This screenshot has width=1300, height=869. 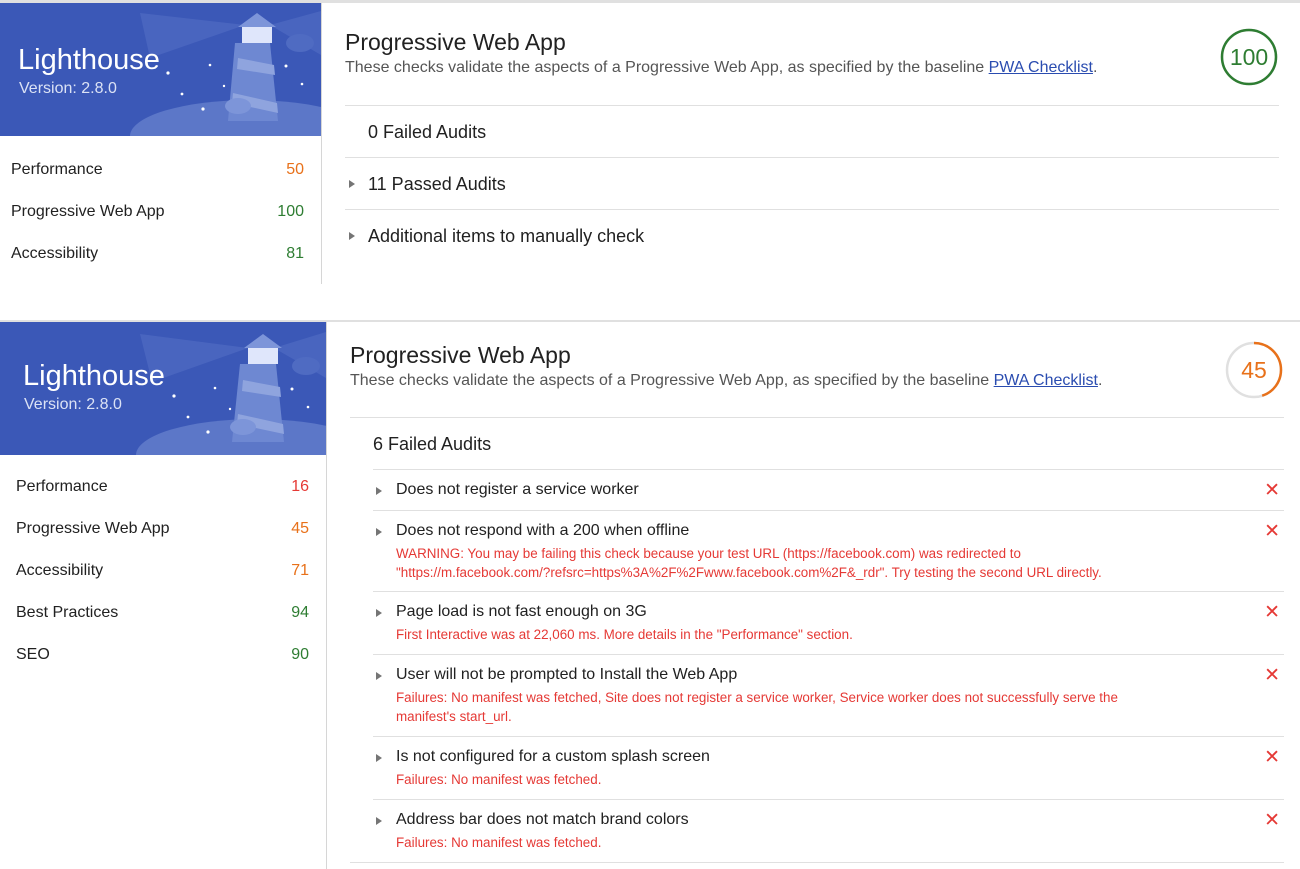 What do you see at coordinates (160, 170) in the screenshot?
I see `category-item: Performance 50` at bounding box center [160, 170].